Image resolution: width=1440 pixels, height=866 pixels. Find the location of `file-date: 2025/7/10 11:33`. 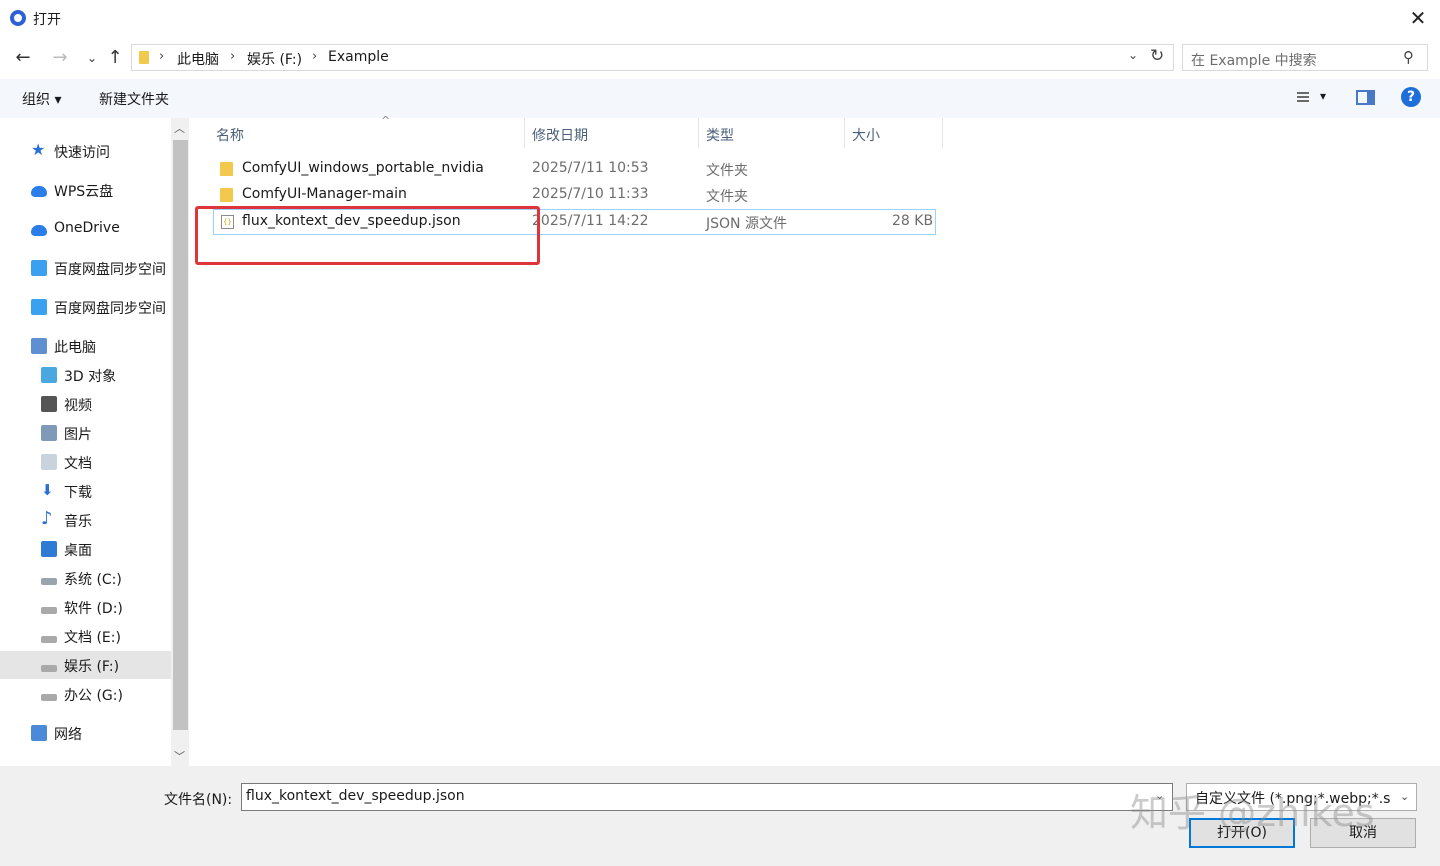

file-date: 2025/7/10 11:33 is located at coordinates (590, 194).